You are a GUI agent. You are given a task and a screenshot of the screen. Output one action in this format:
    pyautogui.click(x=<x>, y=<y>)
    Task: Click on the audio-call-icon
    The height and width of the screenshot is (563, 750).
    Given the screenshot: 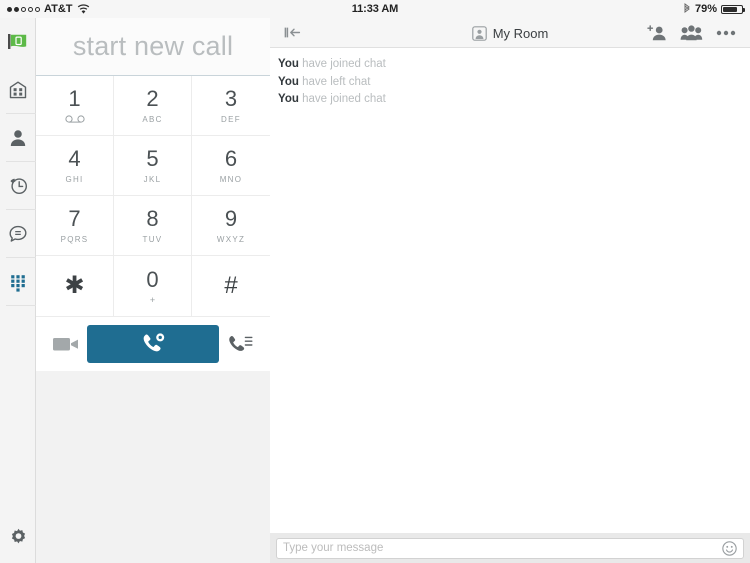 What is the action you would take?
    pyautogui.click(x=154, y=342)
    